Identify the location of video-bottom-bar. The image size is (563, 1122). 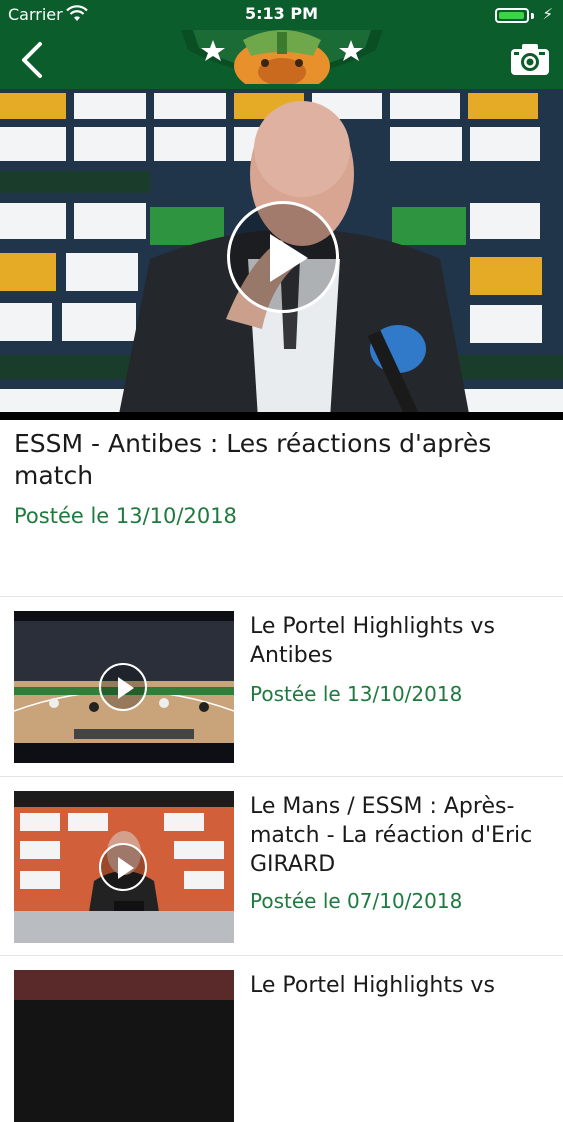
(281, 416).